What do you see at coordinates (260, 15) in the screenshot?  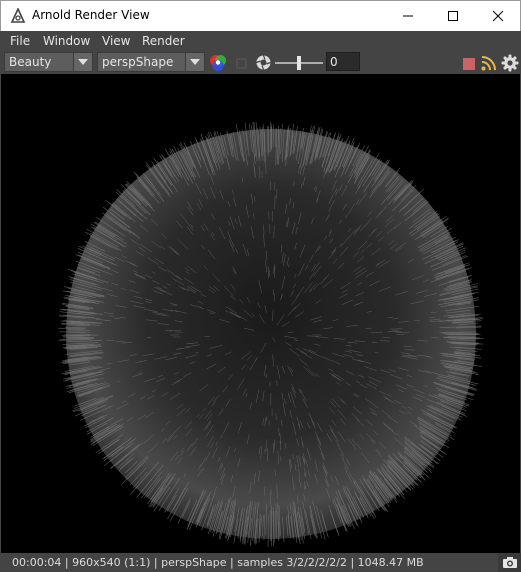 I see `title-bar: Arnold Render View` at bounding box center [260, 15].